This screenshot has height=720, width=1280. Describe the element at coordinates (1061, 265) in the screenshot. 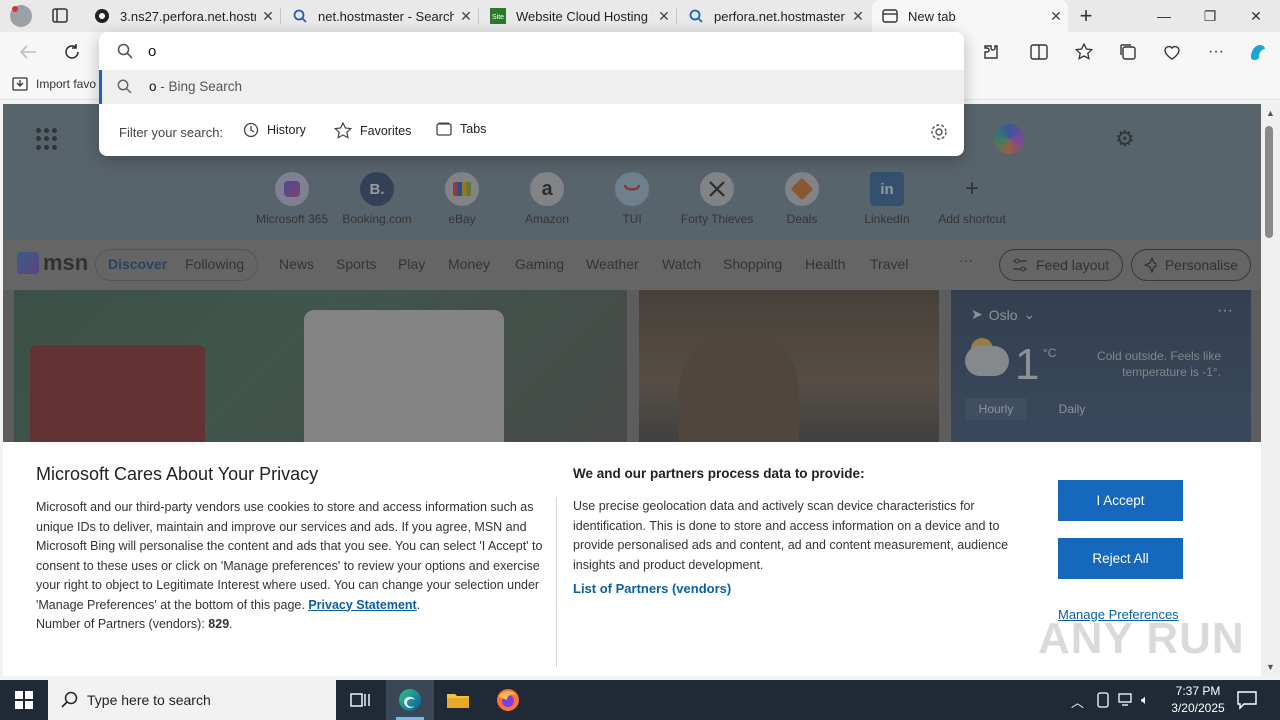

I see `feed-layout-button: Feed layout` at that location.